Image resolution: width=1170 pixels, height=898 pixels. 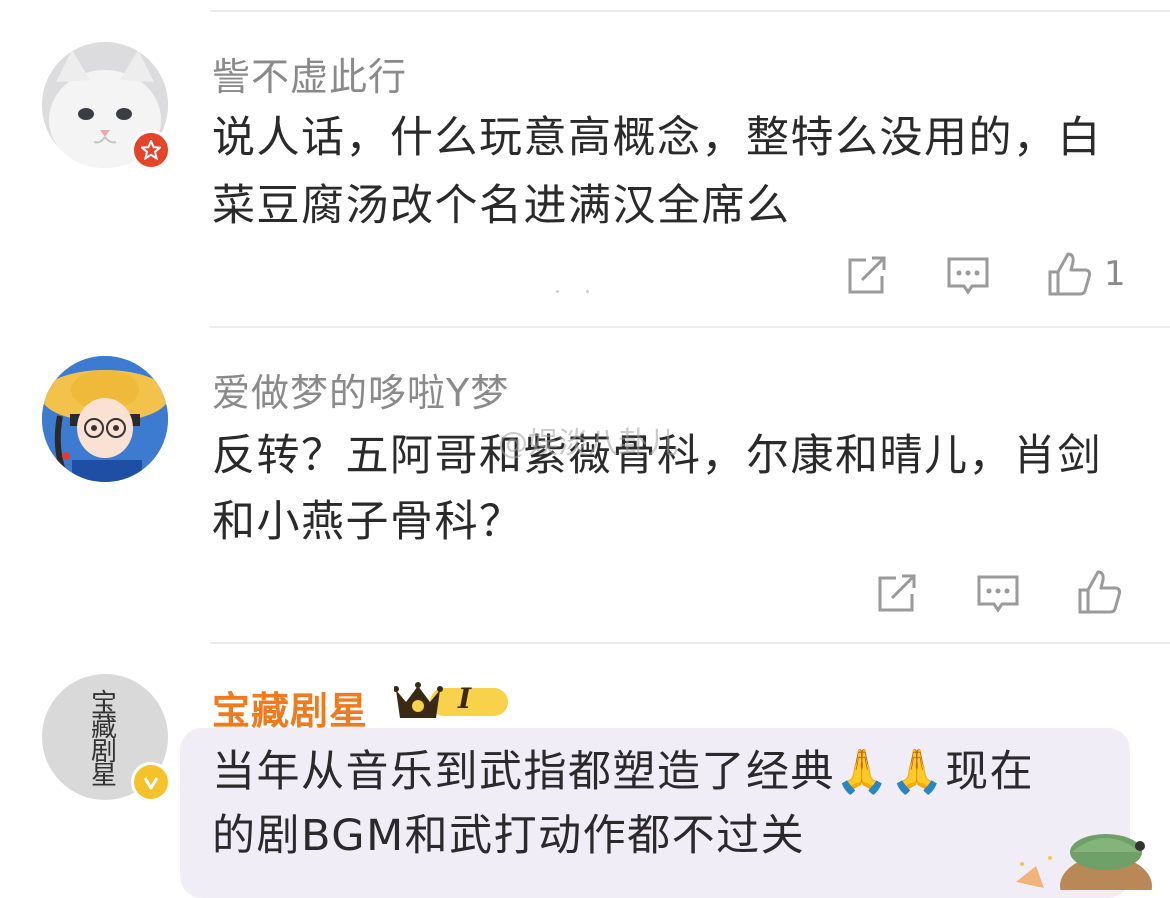 I want to click on dots-decoration, so click(x=576, y=292).